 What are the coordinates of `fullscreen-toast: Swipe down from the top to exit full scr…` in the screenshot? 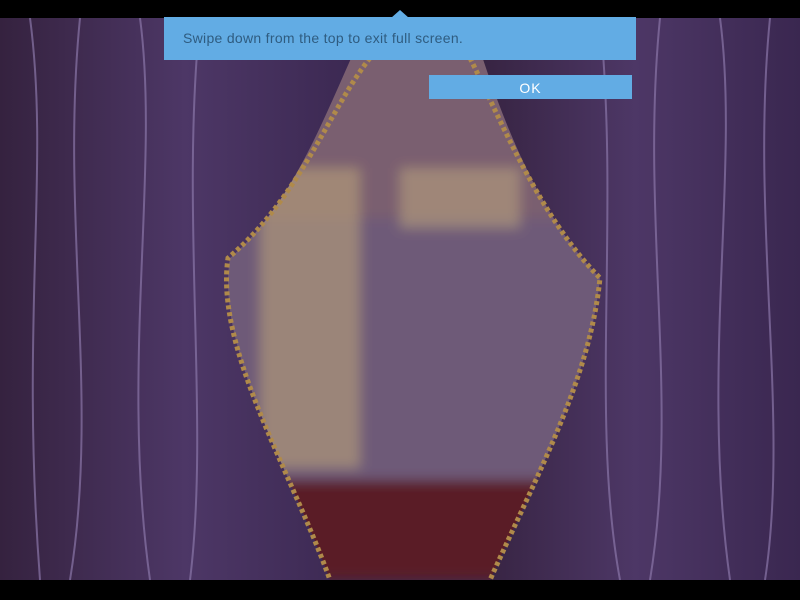 It's located at (400, 38).